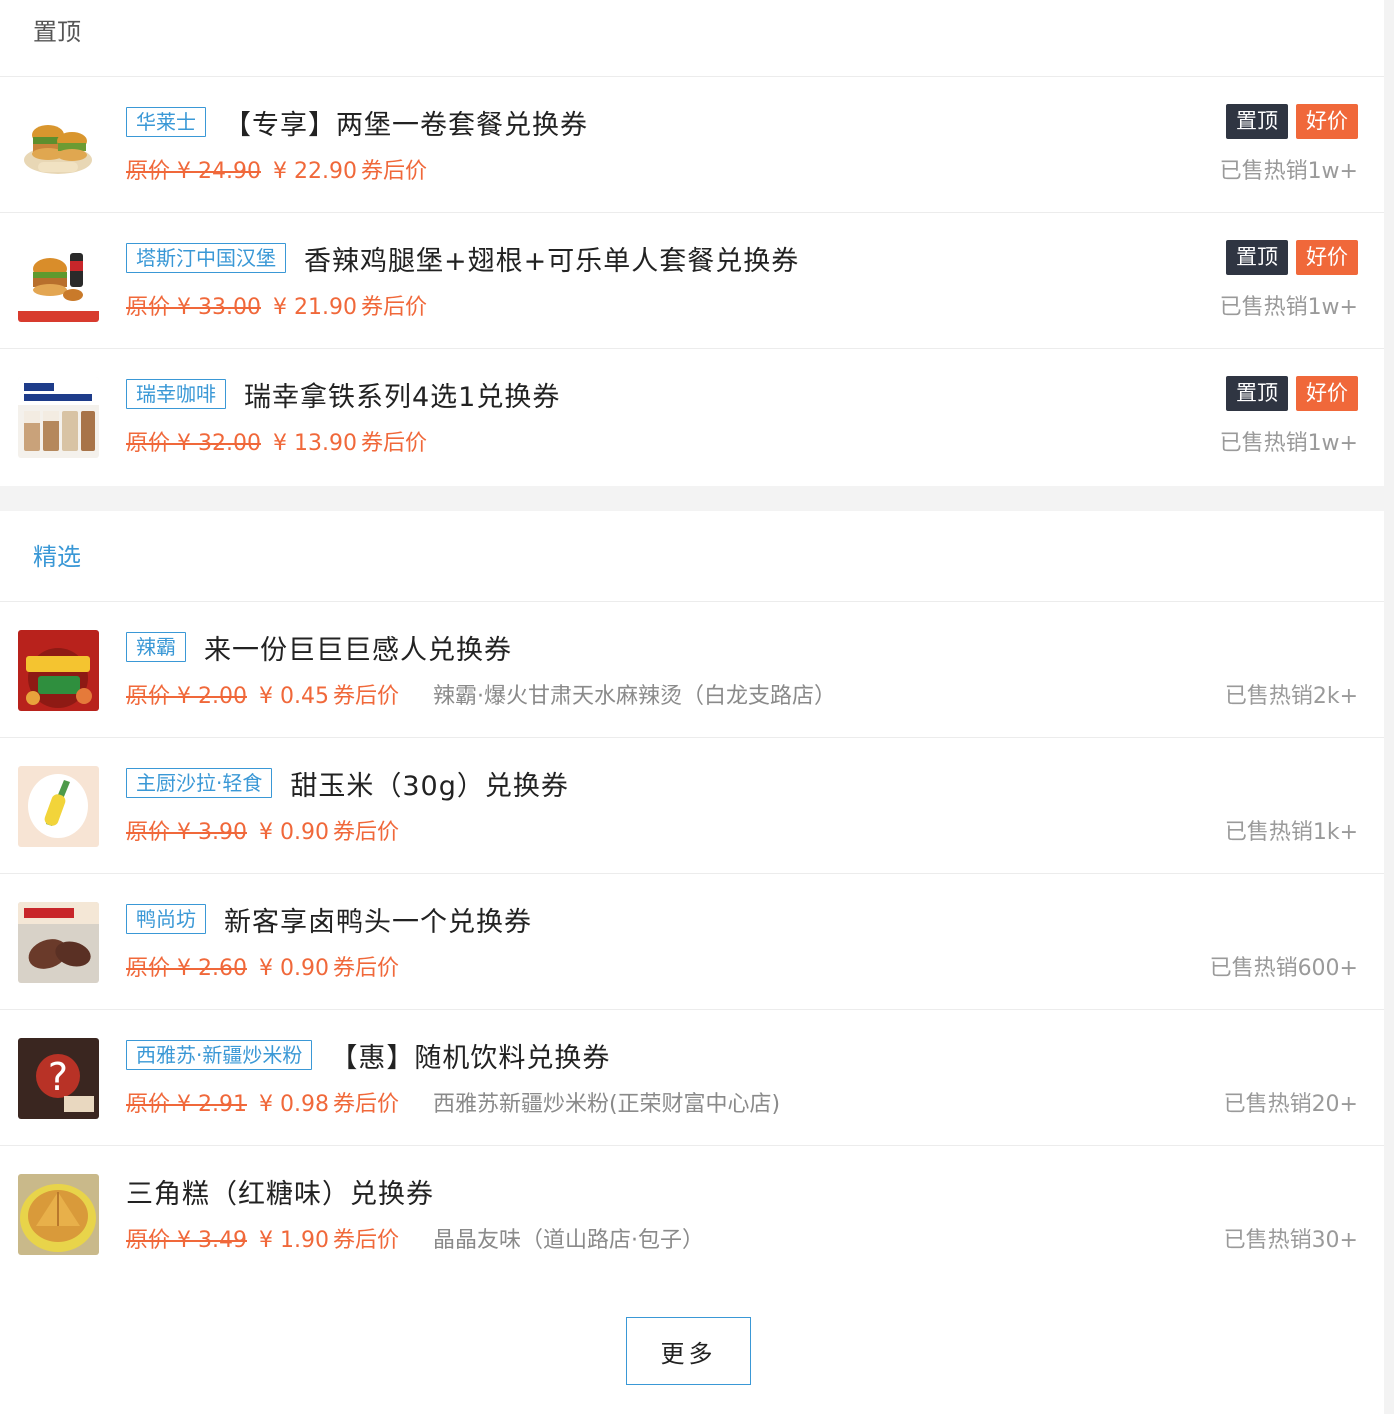 The width and height of the screenshot is (1394, 1414). Describe the element at coordinates (470, 1055) in the screenshot. I see `item-title: 【惠】随机饮料兑换券` at that location.